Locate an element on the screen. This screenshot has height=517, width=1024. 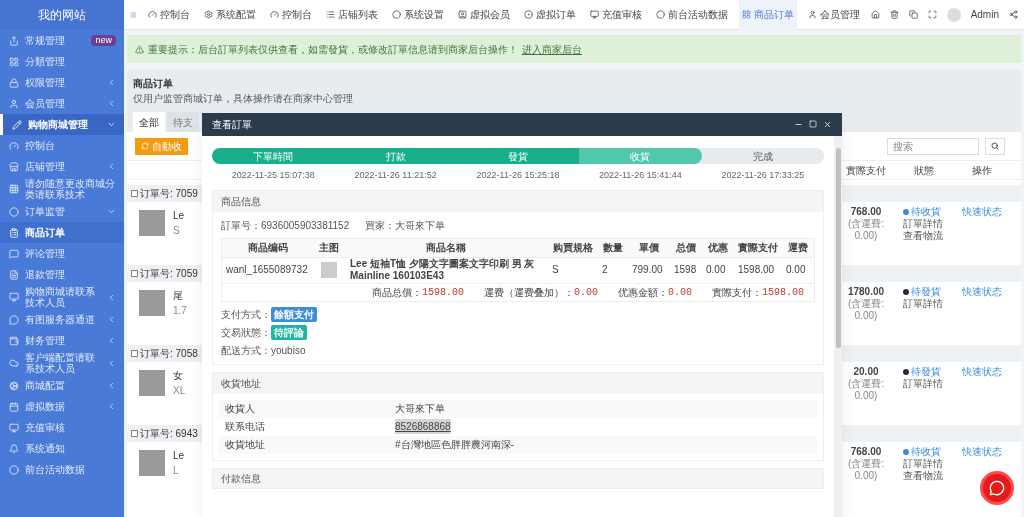
sidebar-item: 系统通知 is located at coordinates (62, 448).